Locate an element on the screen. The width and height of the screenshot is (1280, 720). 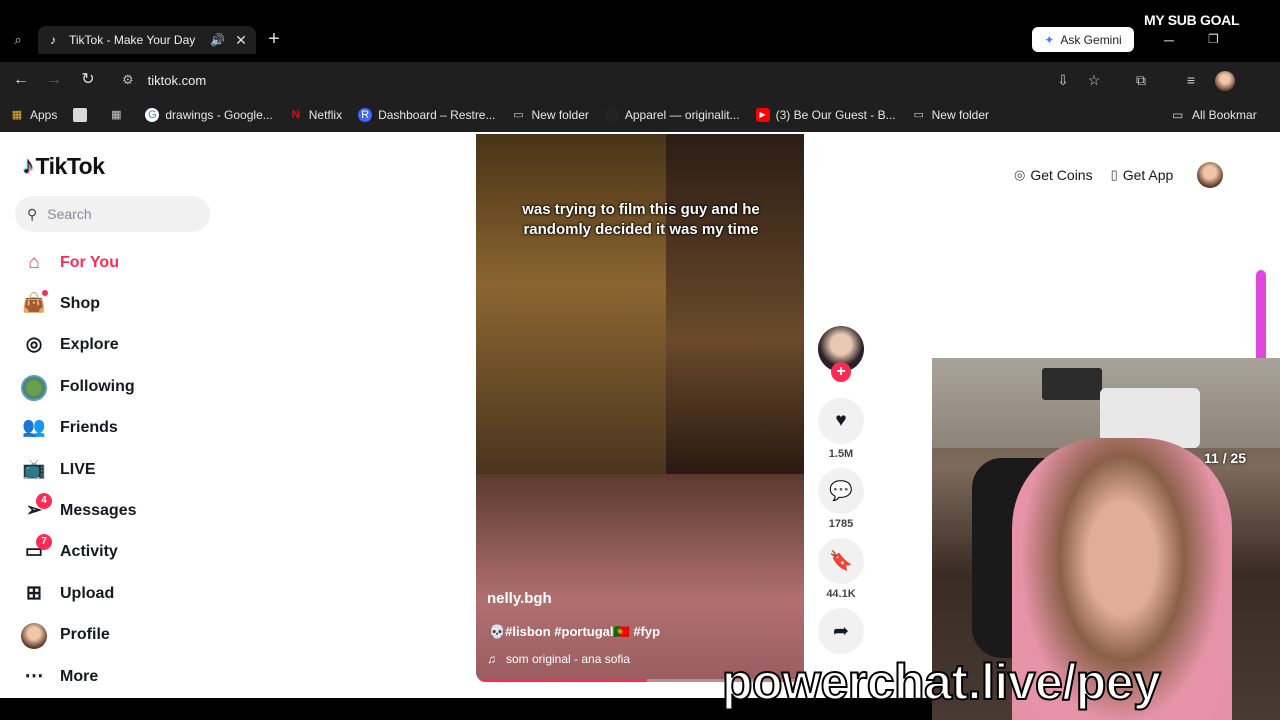
folder-icon: ▭ is located at coordinates (918, 115).